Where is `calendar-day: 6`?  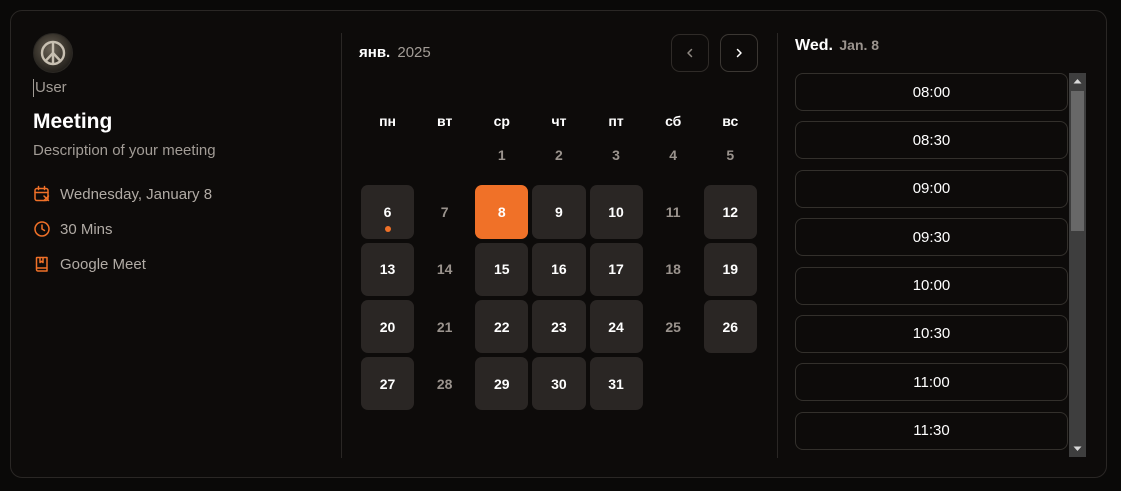 calendar-day: 6 is located at coordinates (388, 212).